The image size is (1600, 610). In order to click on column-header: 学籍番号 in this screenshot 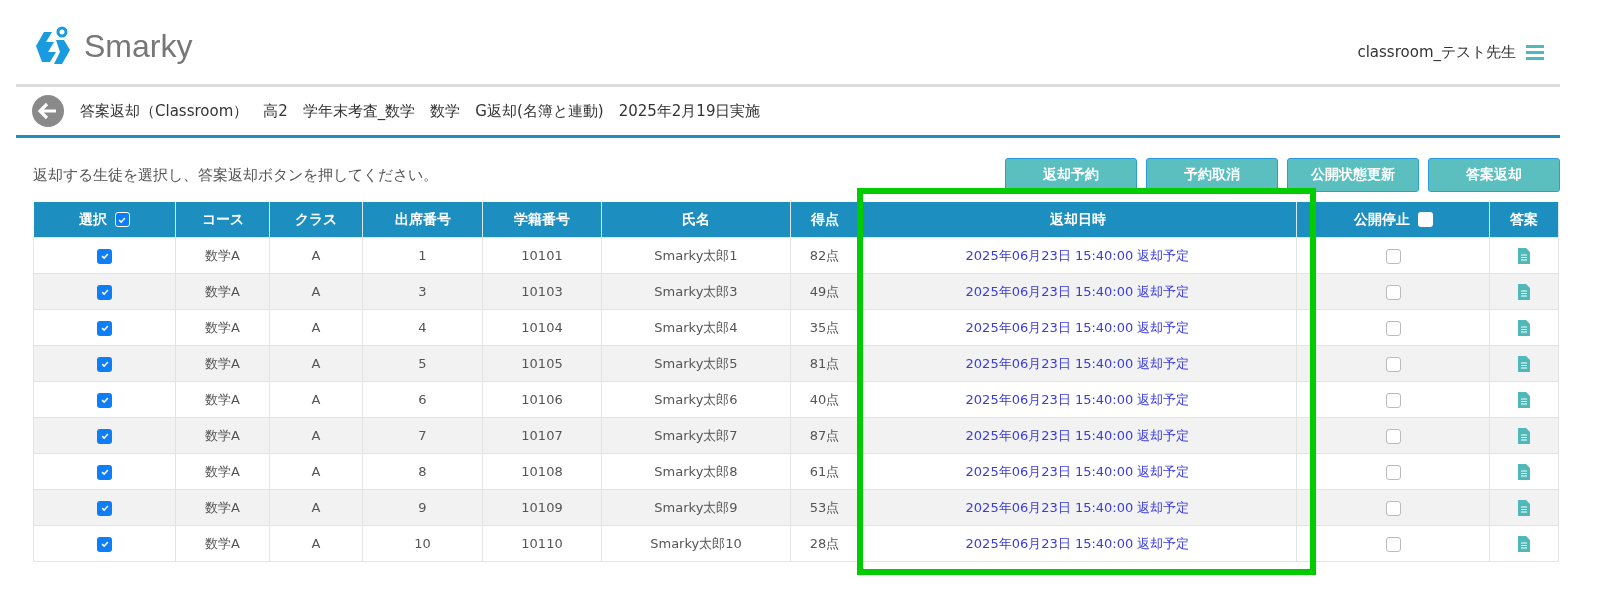, I will do `click(542, 220)`.